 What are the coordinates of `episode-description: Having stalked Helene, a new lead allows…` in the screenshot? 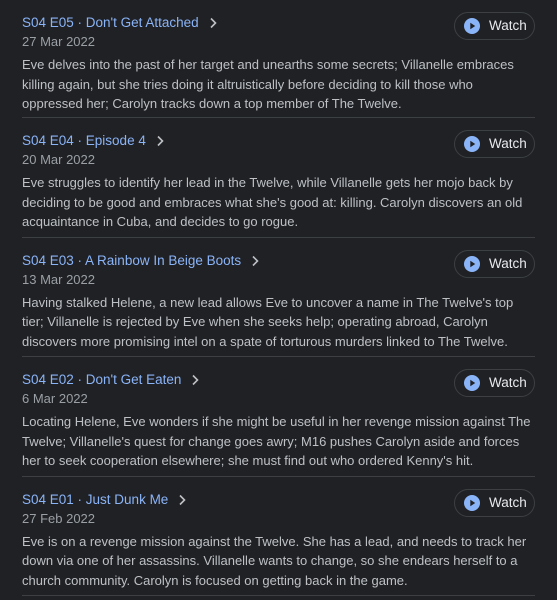 It's located at (268, 321).